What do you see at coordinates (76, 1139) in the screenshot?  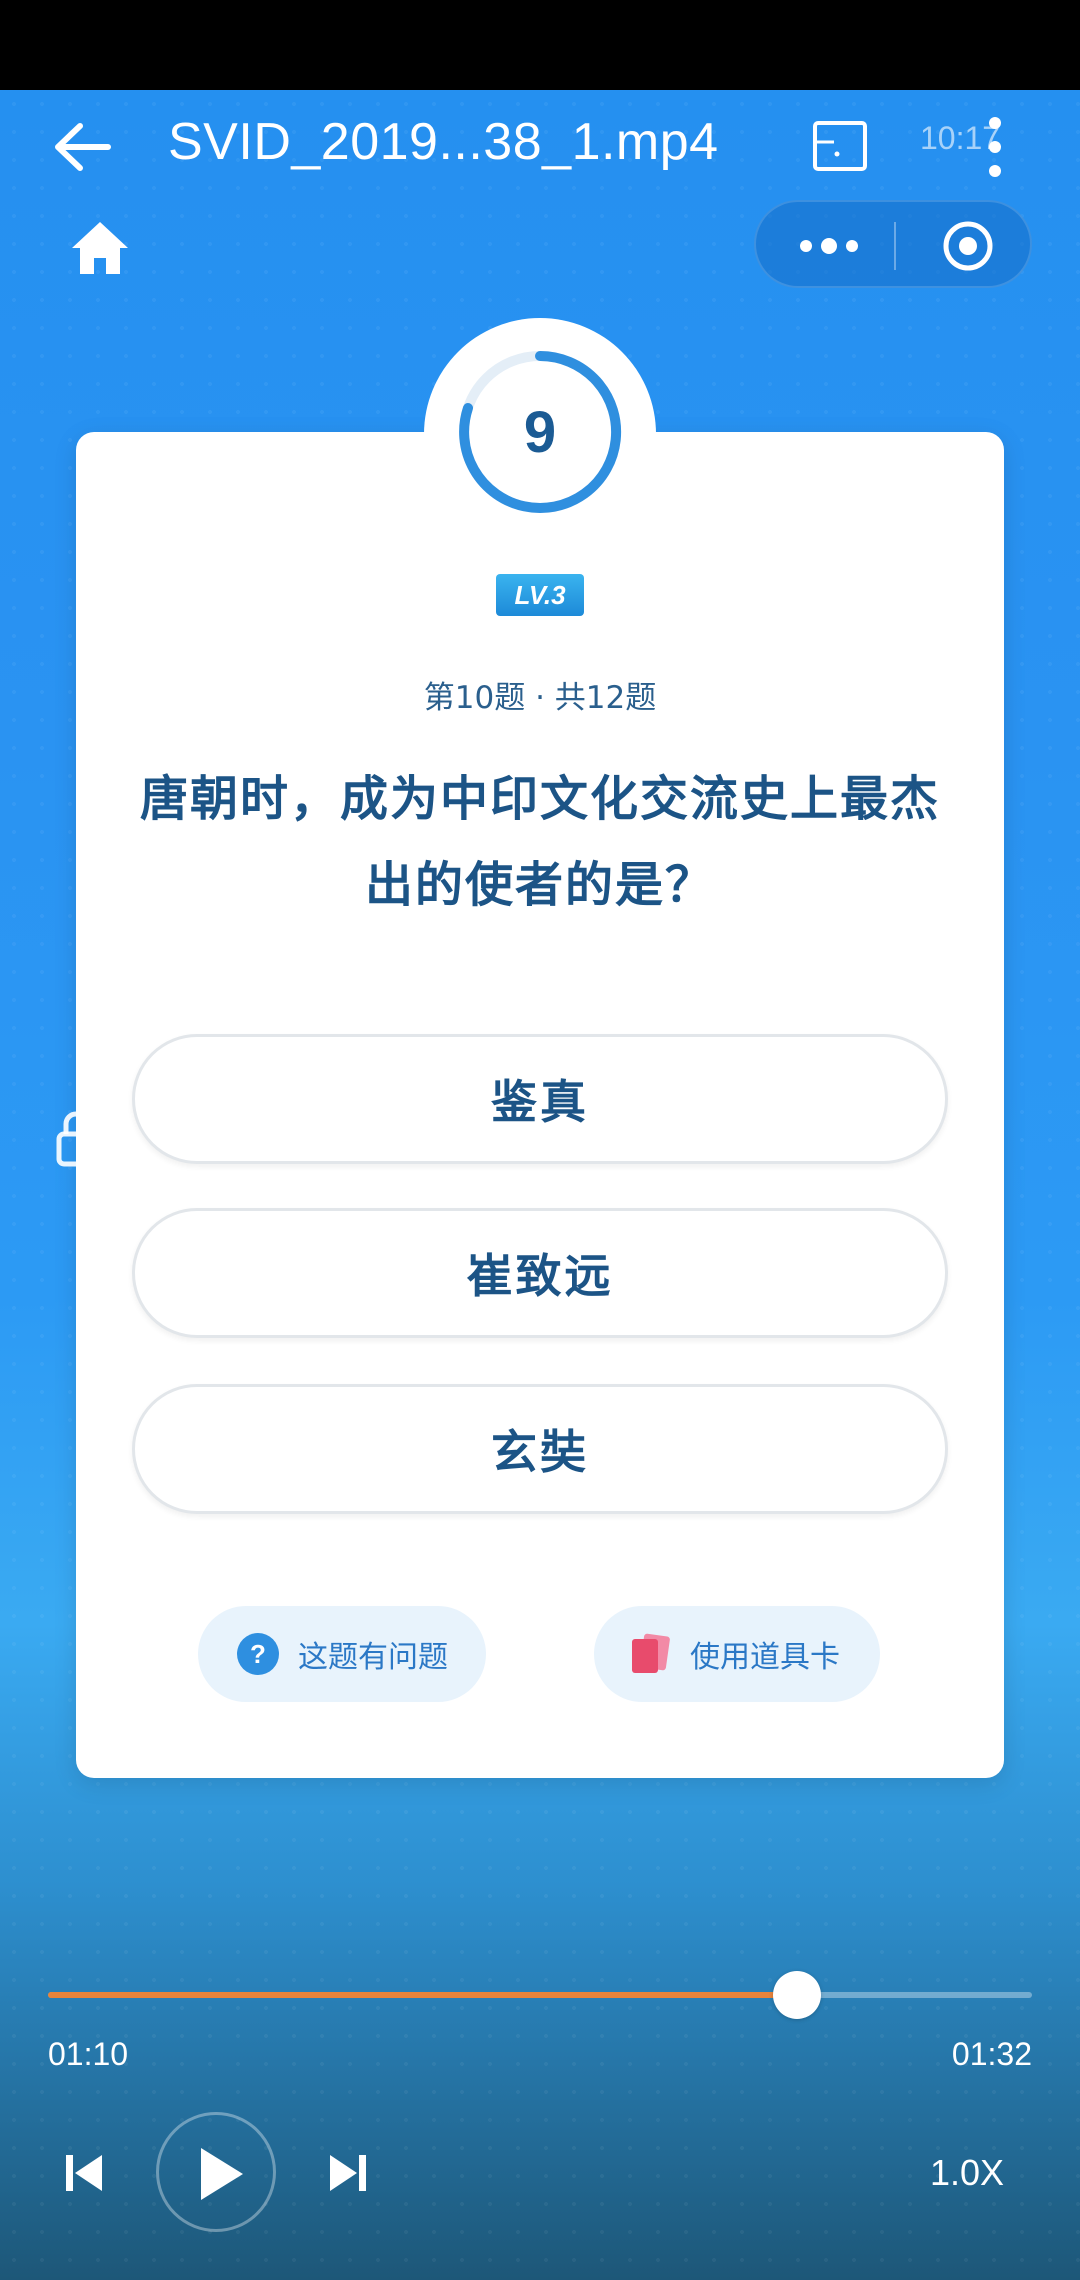 I see `lock-icon` at bounding box center [76, 1139].